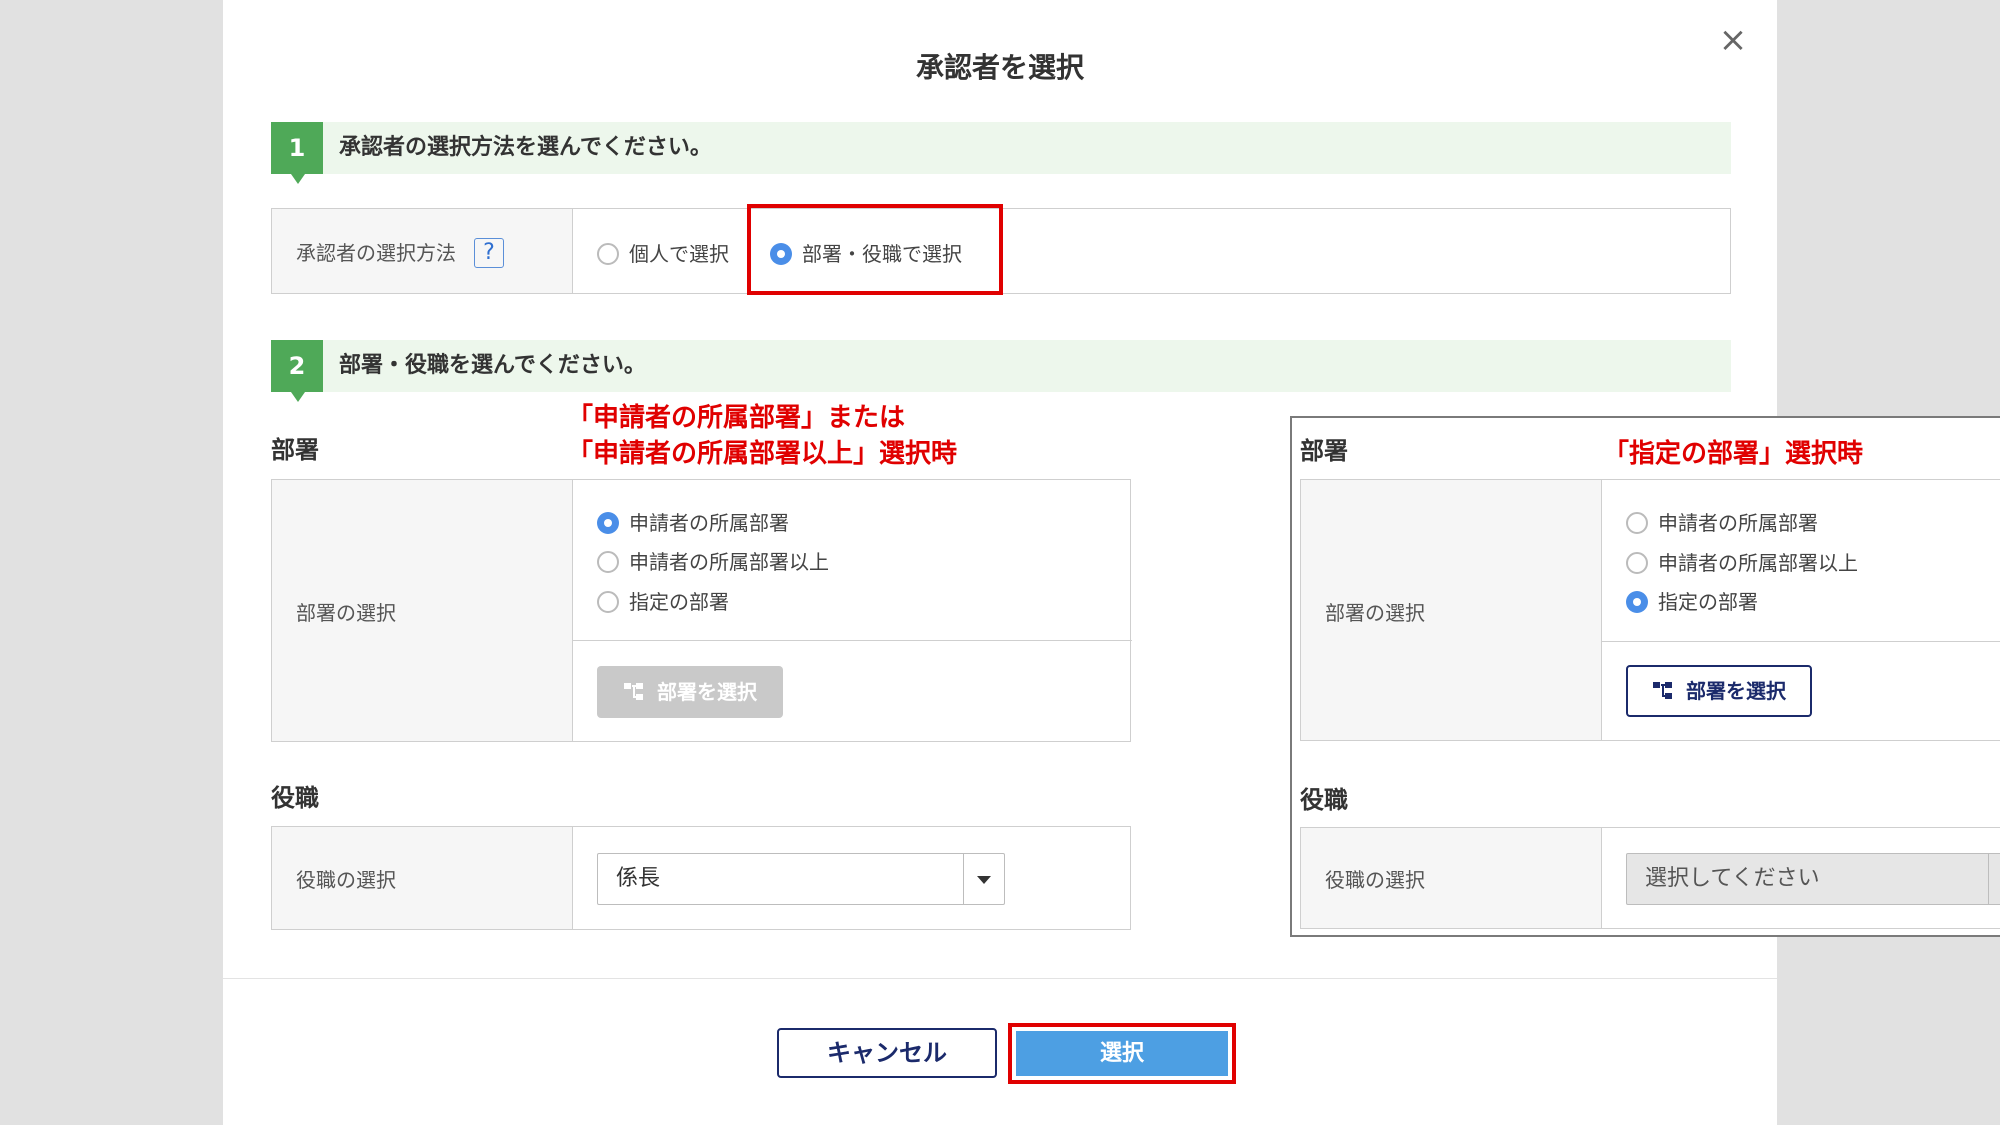  I want to click on step1-header: 1 承認者の選択方法を選んでください。, so click(1001, 153).